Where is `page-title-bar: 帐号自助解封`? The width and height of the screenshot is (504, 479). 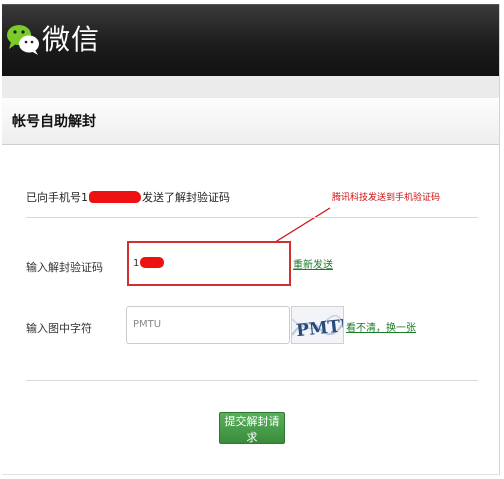 page-title-bar: 帐号自助解封 is located at coordinates (251, 121).